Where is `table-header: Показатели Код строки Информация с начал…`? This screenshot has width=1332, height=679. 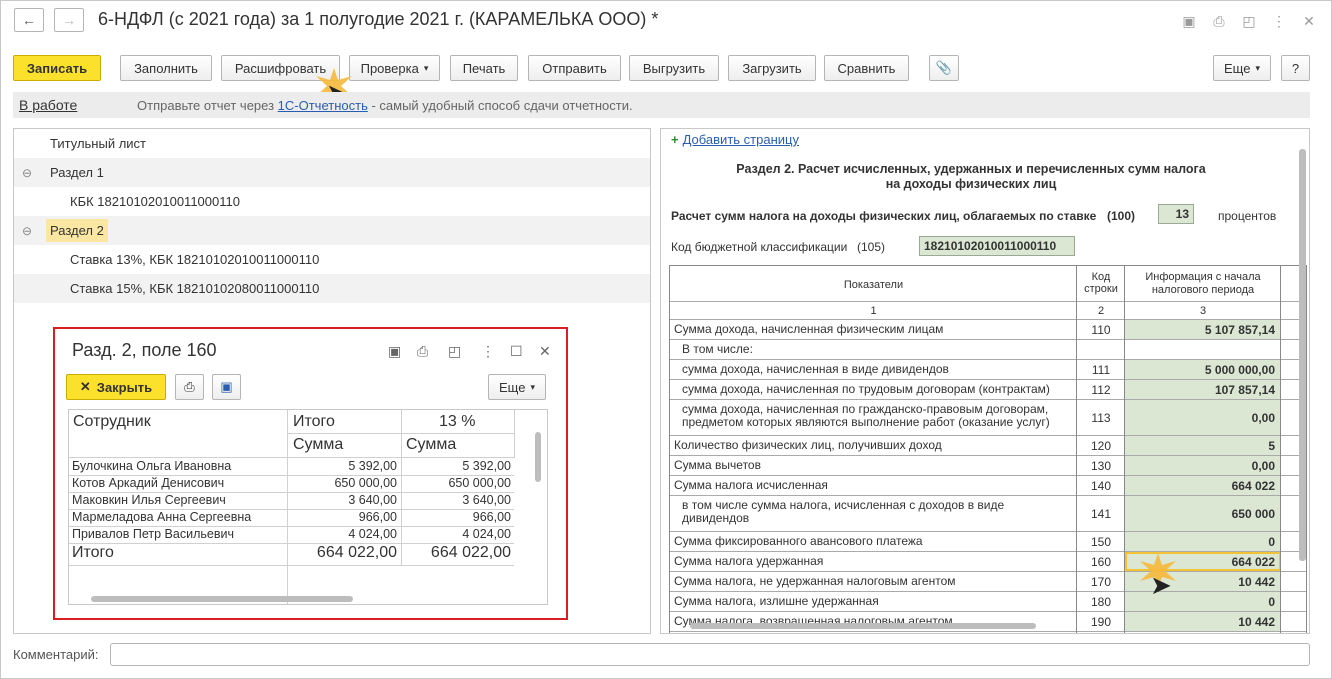
table-header: Показатели Код строки Информация с начал… is located at coordinates (988, 284).